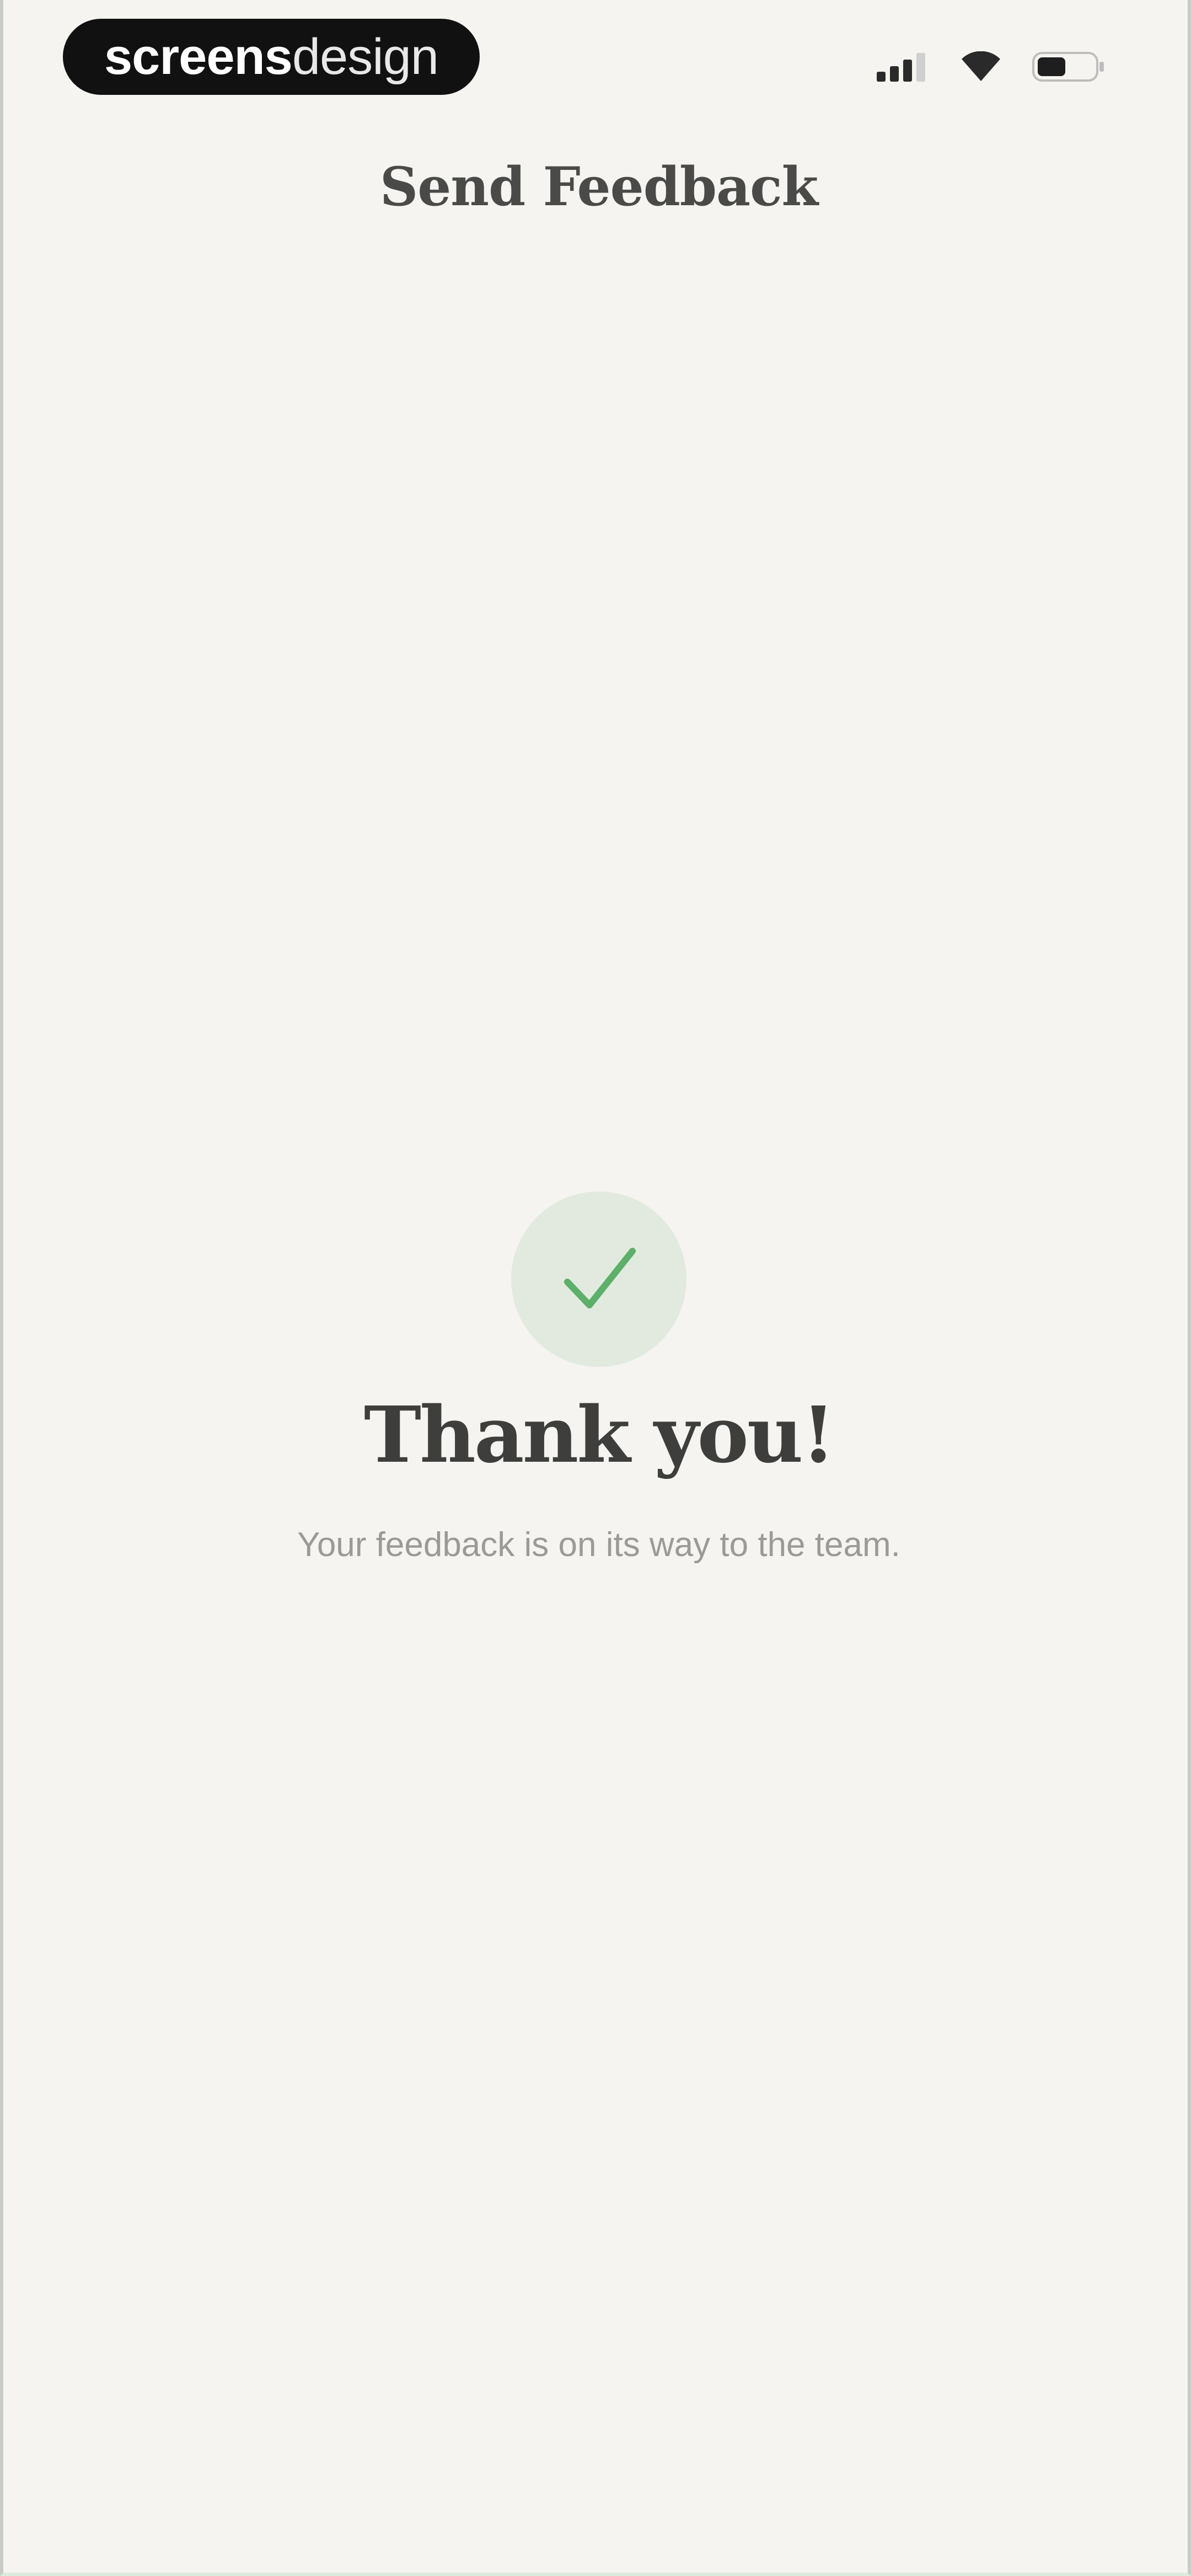  I want to click on success-badge, so click(598, 1279).